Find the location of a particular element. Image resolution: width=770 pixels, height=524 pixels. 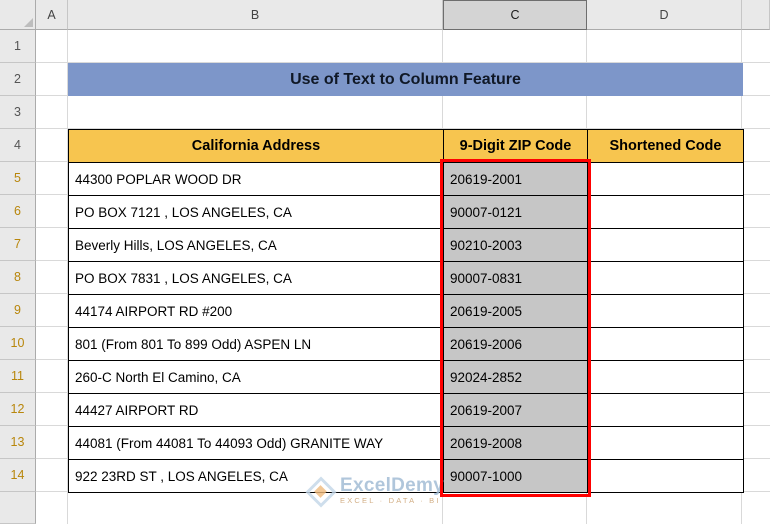

row-header-12: 12 is located at coordinates (18, 409).